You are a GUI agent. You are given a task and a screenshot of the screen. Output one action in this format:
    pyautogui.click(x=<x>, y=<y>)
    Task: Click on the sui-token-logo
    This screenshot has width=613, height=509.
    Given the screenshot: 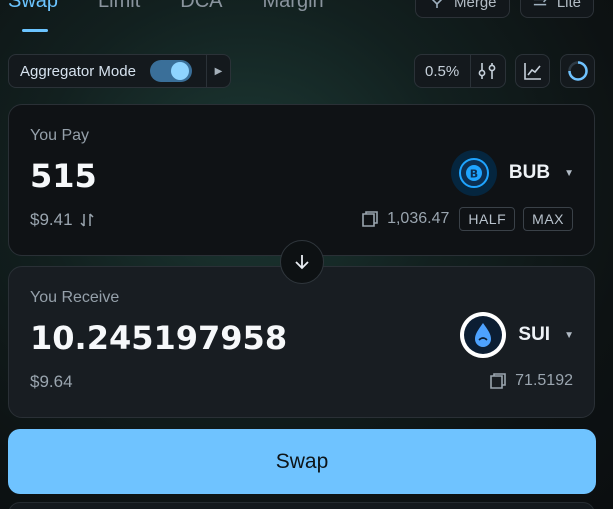 What is the action you would take?
    pyautogui.click(x=483, y=335)
    